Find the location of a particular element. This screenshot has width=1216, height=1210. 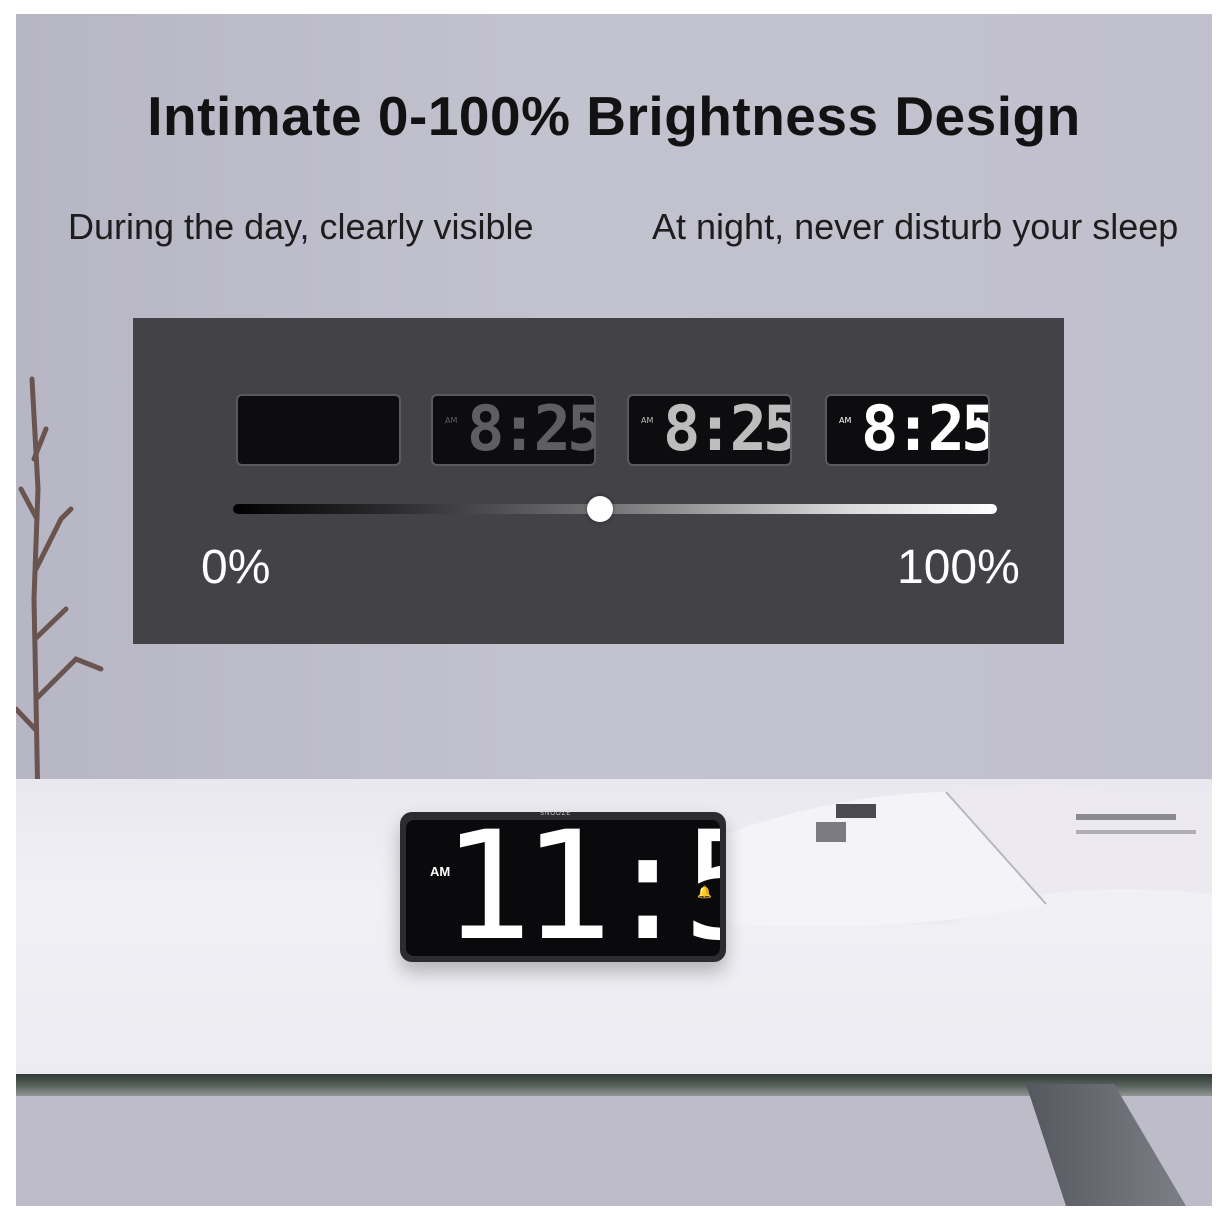

day-caption: During the day, clearly visible is located at coordinates (301, 226).